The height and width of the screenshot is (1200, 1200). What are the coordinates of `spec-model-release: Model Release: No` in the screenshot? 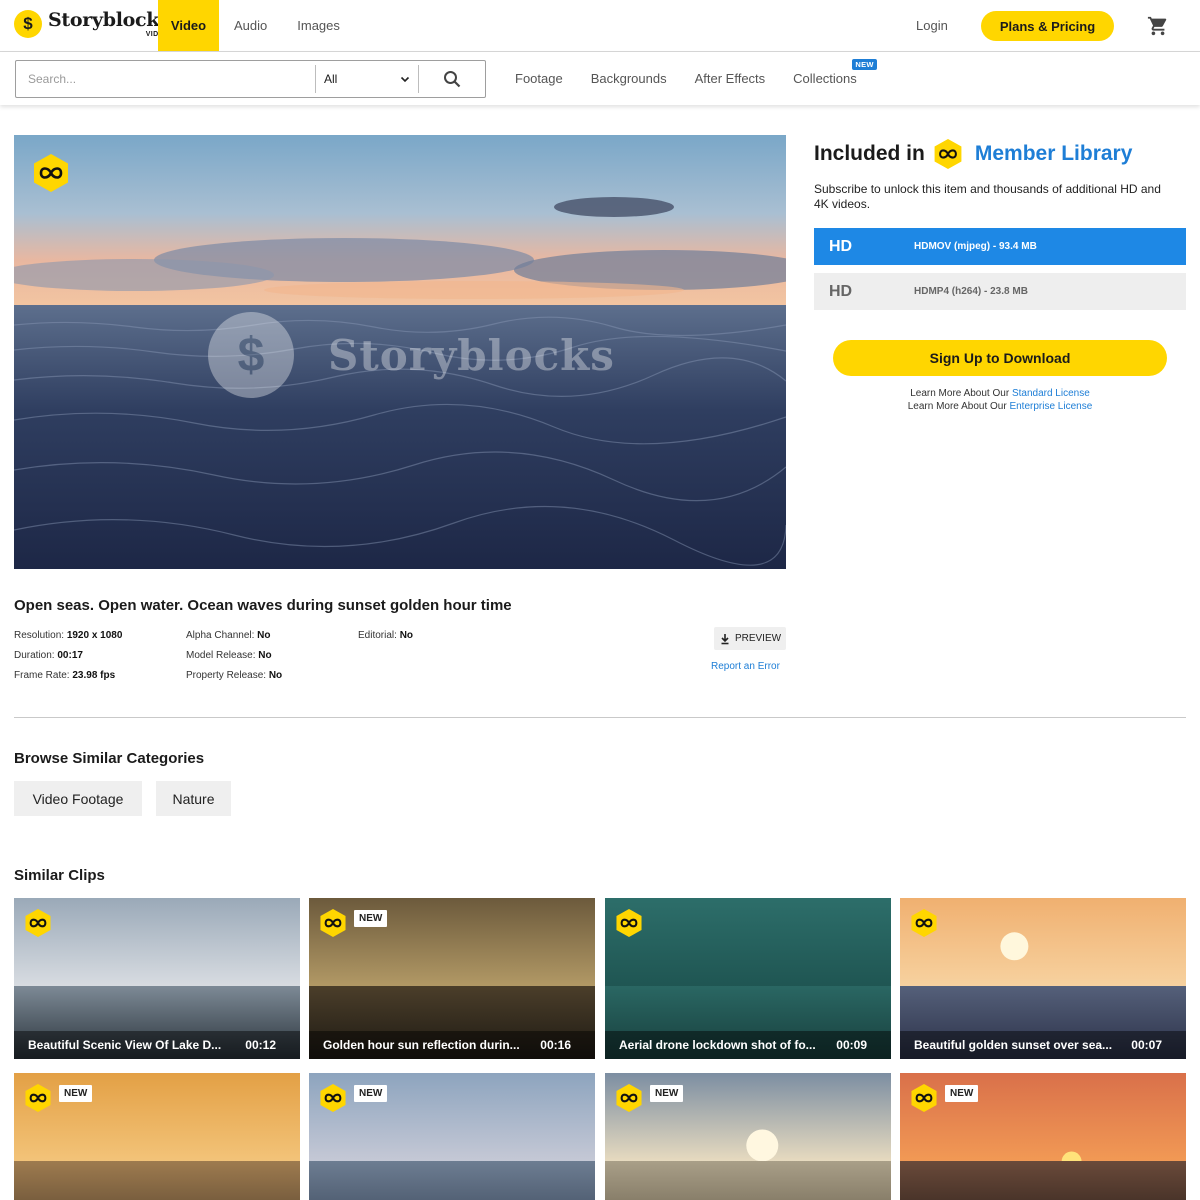 It's located at (229, 655).